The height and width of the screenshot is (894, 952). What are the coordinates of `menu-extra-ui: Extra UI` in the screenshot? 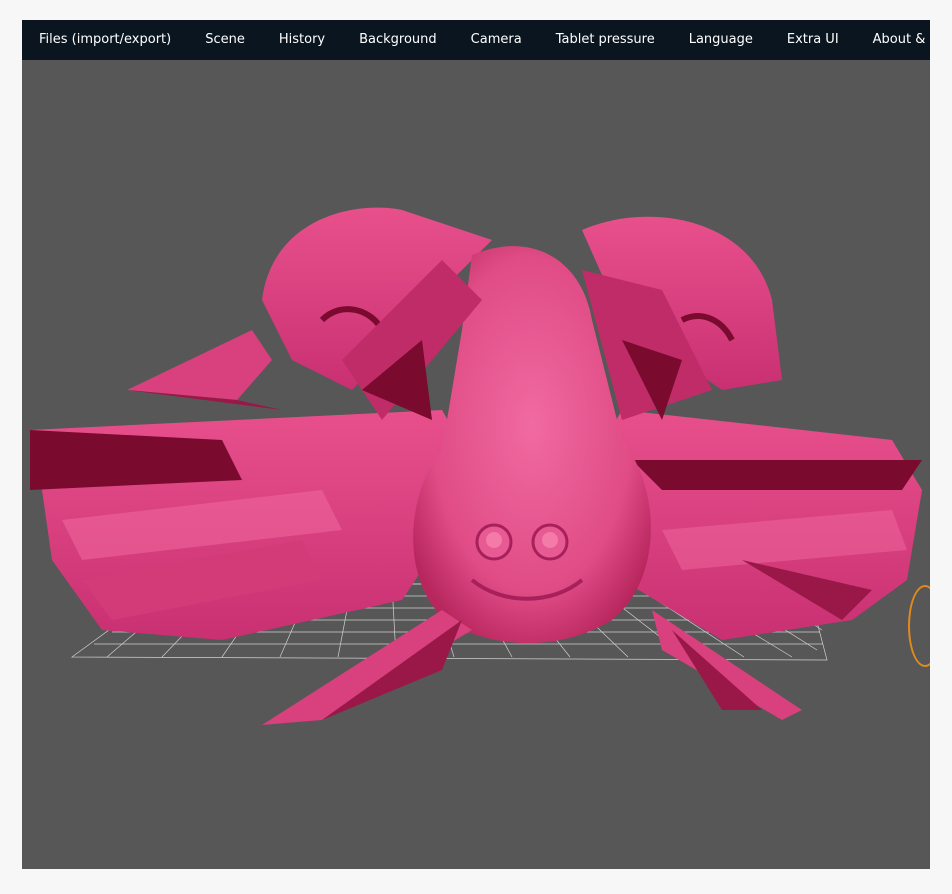 It's located at (813, 40).